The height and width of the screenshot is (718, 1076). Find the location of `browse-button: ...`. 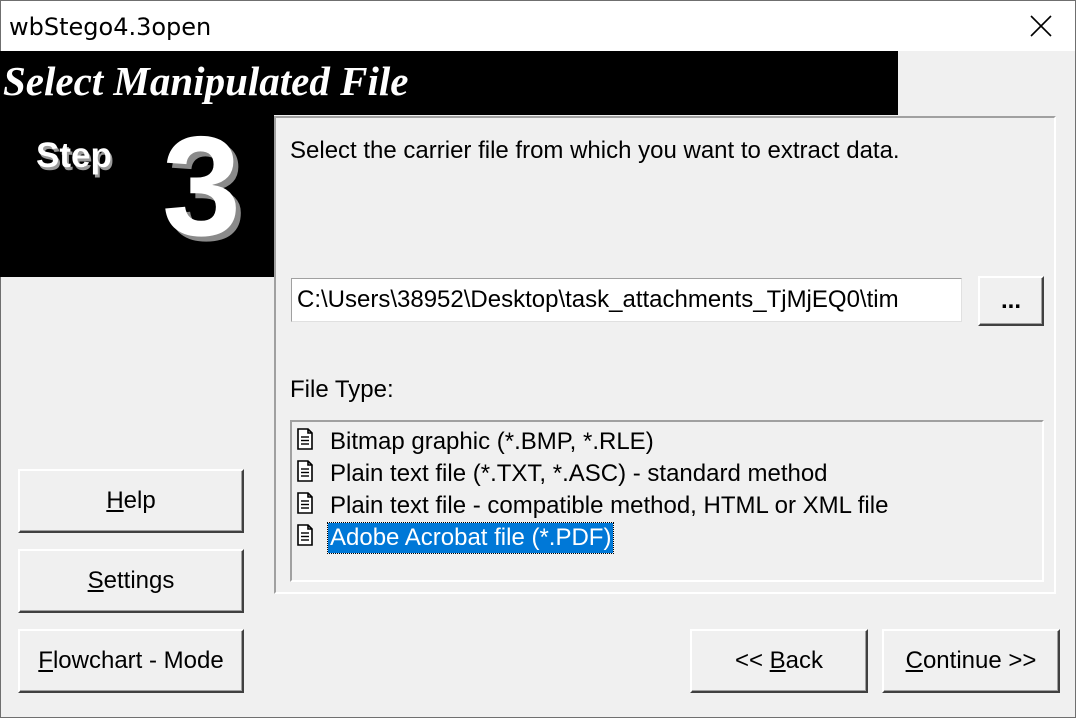

browse-button: ... is located at coordinates (1011, 301).